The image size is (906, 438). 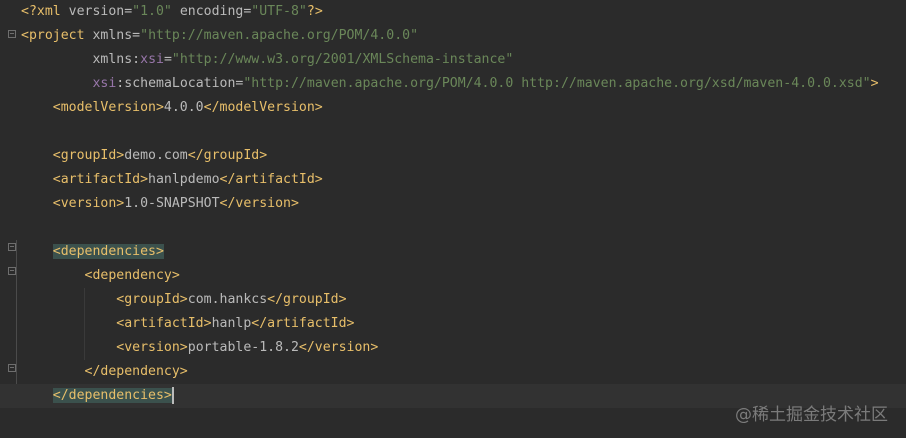 I want to click on token-text: hanlp, so click(x=231, y=323).